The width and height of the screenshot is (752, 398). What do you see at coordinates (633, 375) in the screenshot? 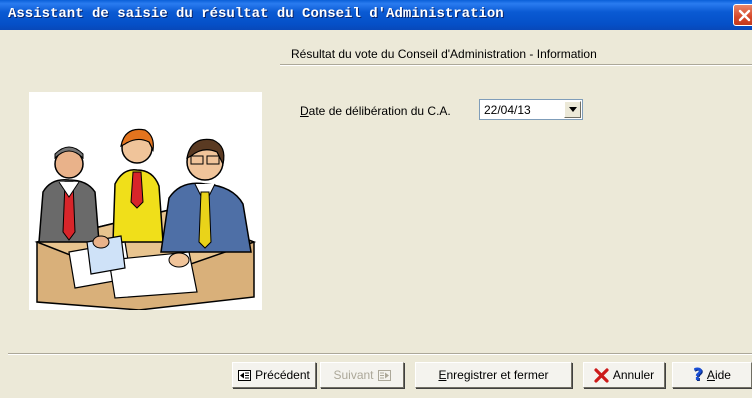
I see `cancel-label: Annuler` at bounding box center [633, 375].